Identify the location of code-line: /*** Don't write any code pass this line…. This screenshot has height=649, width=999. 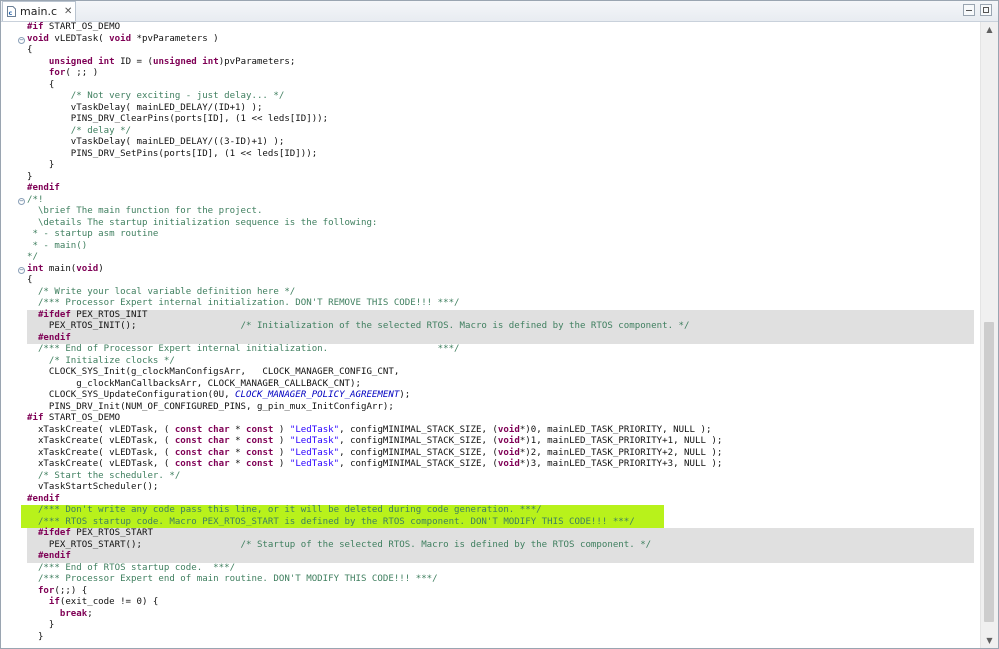
(342, 511).